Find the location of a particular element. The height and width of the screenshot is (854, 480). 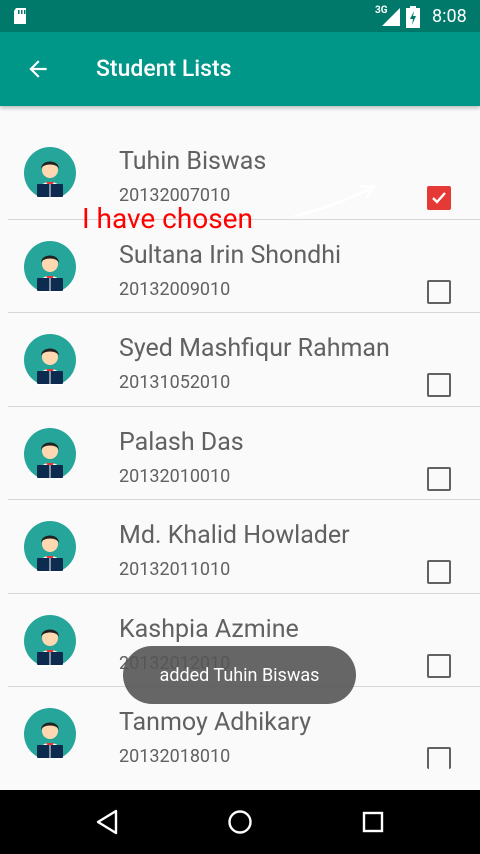

back-button is located at coordinates (38, 69).